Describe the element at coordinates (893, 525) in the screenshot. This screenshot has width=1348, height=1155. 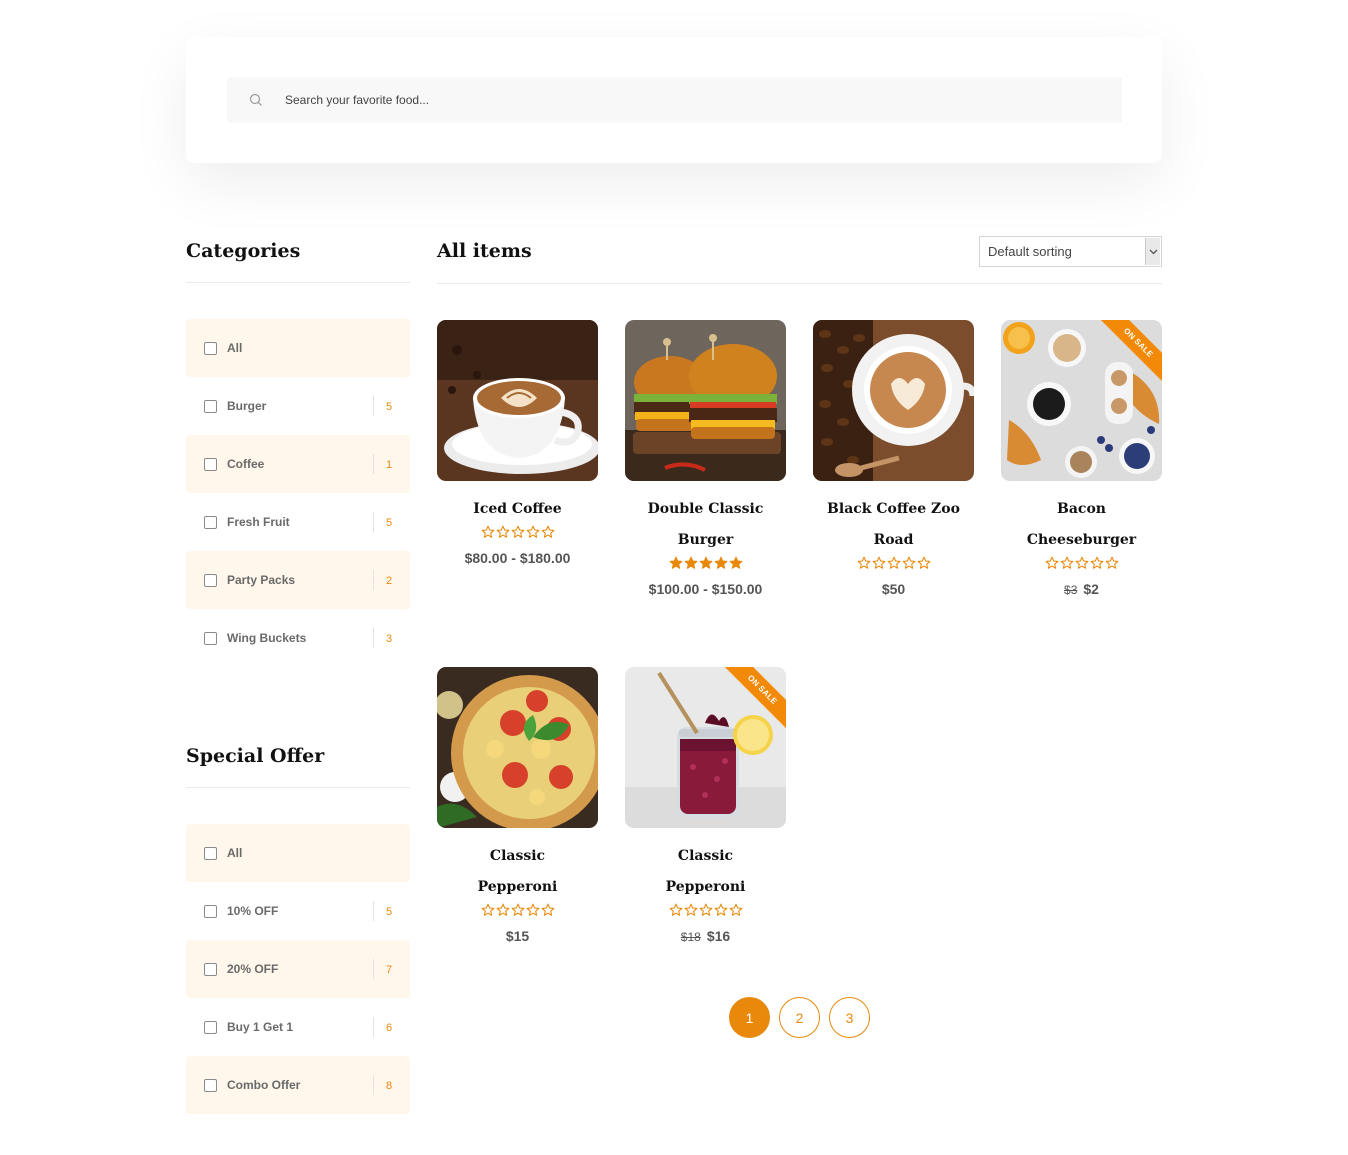
I see `product-name: Black Coffee Zoo Road` at that location.